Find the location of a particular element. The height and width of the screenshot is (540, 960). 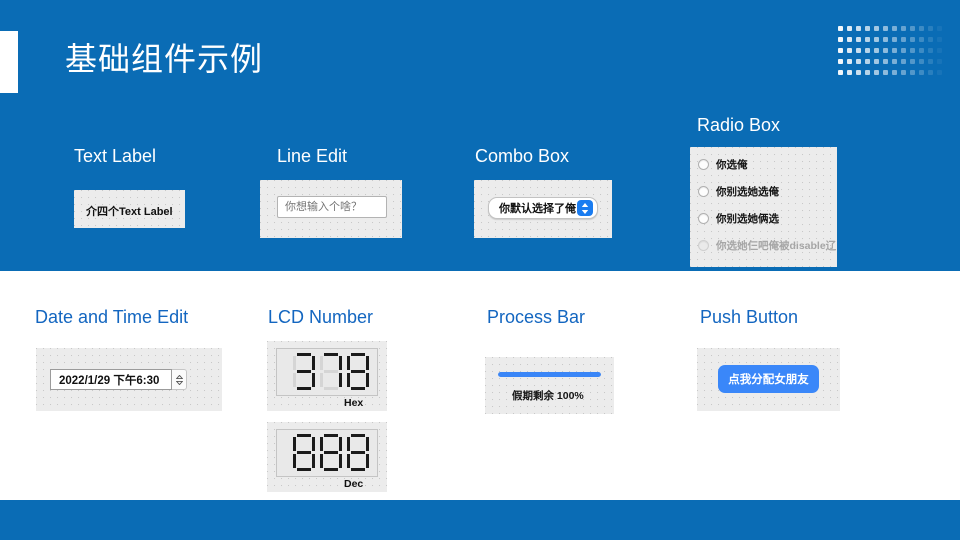

chevron-up-down-icon is located at coordinates (585, 208).